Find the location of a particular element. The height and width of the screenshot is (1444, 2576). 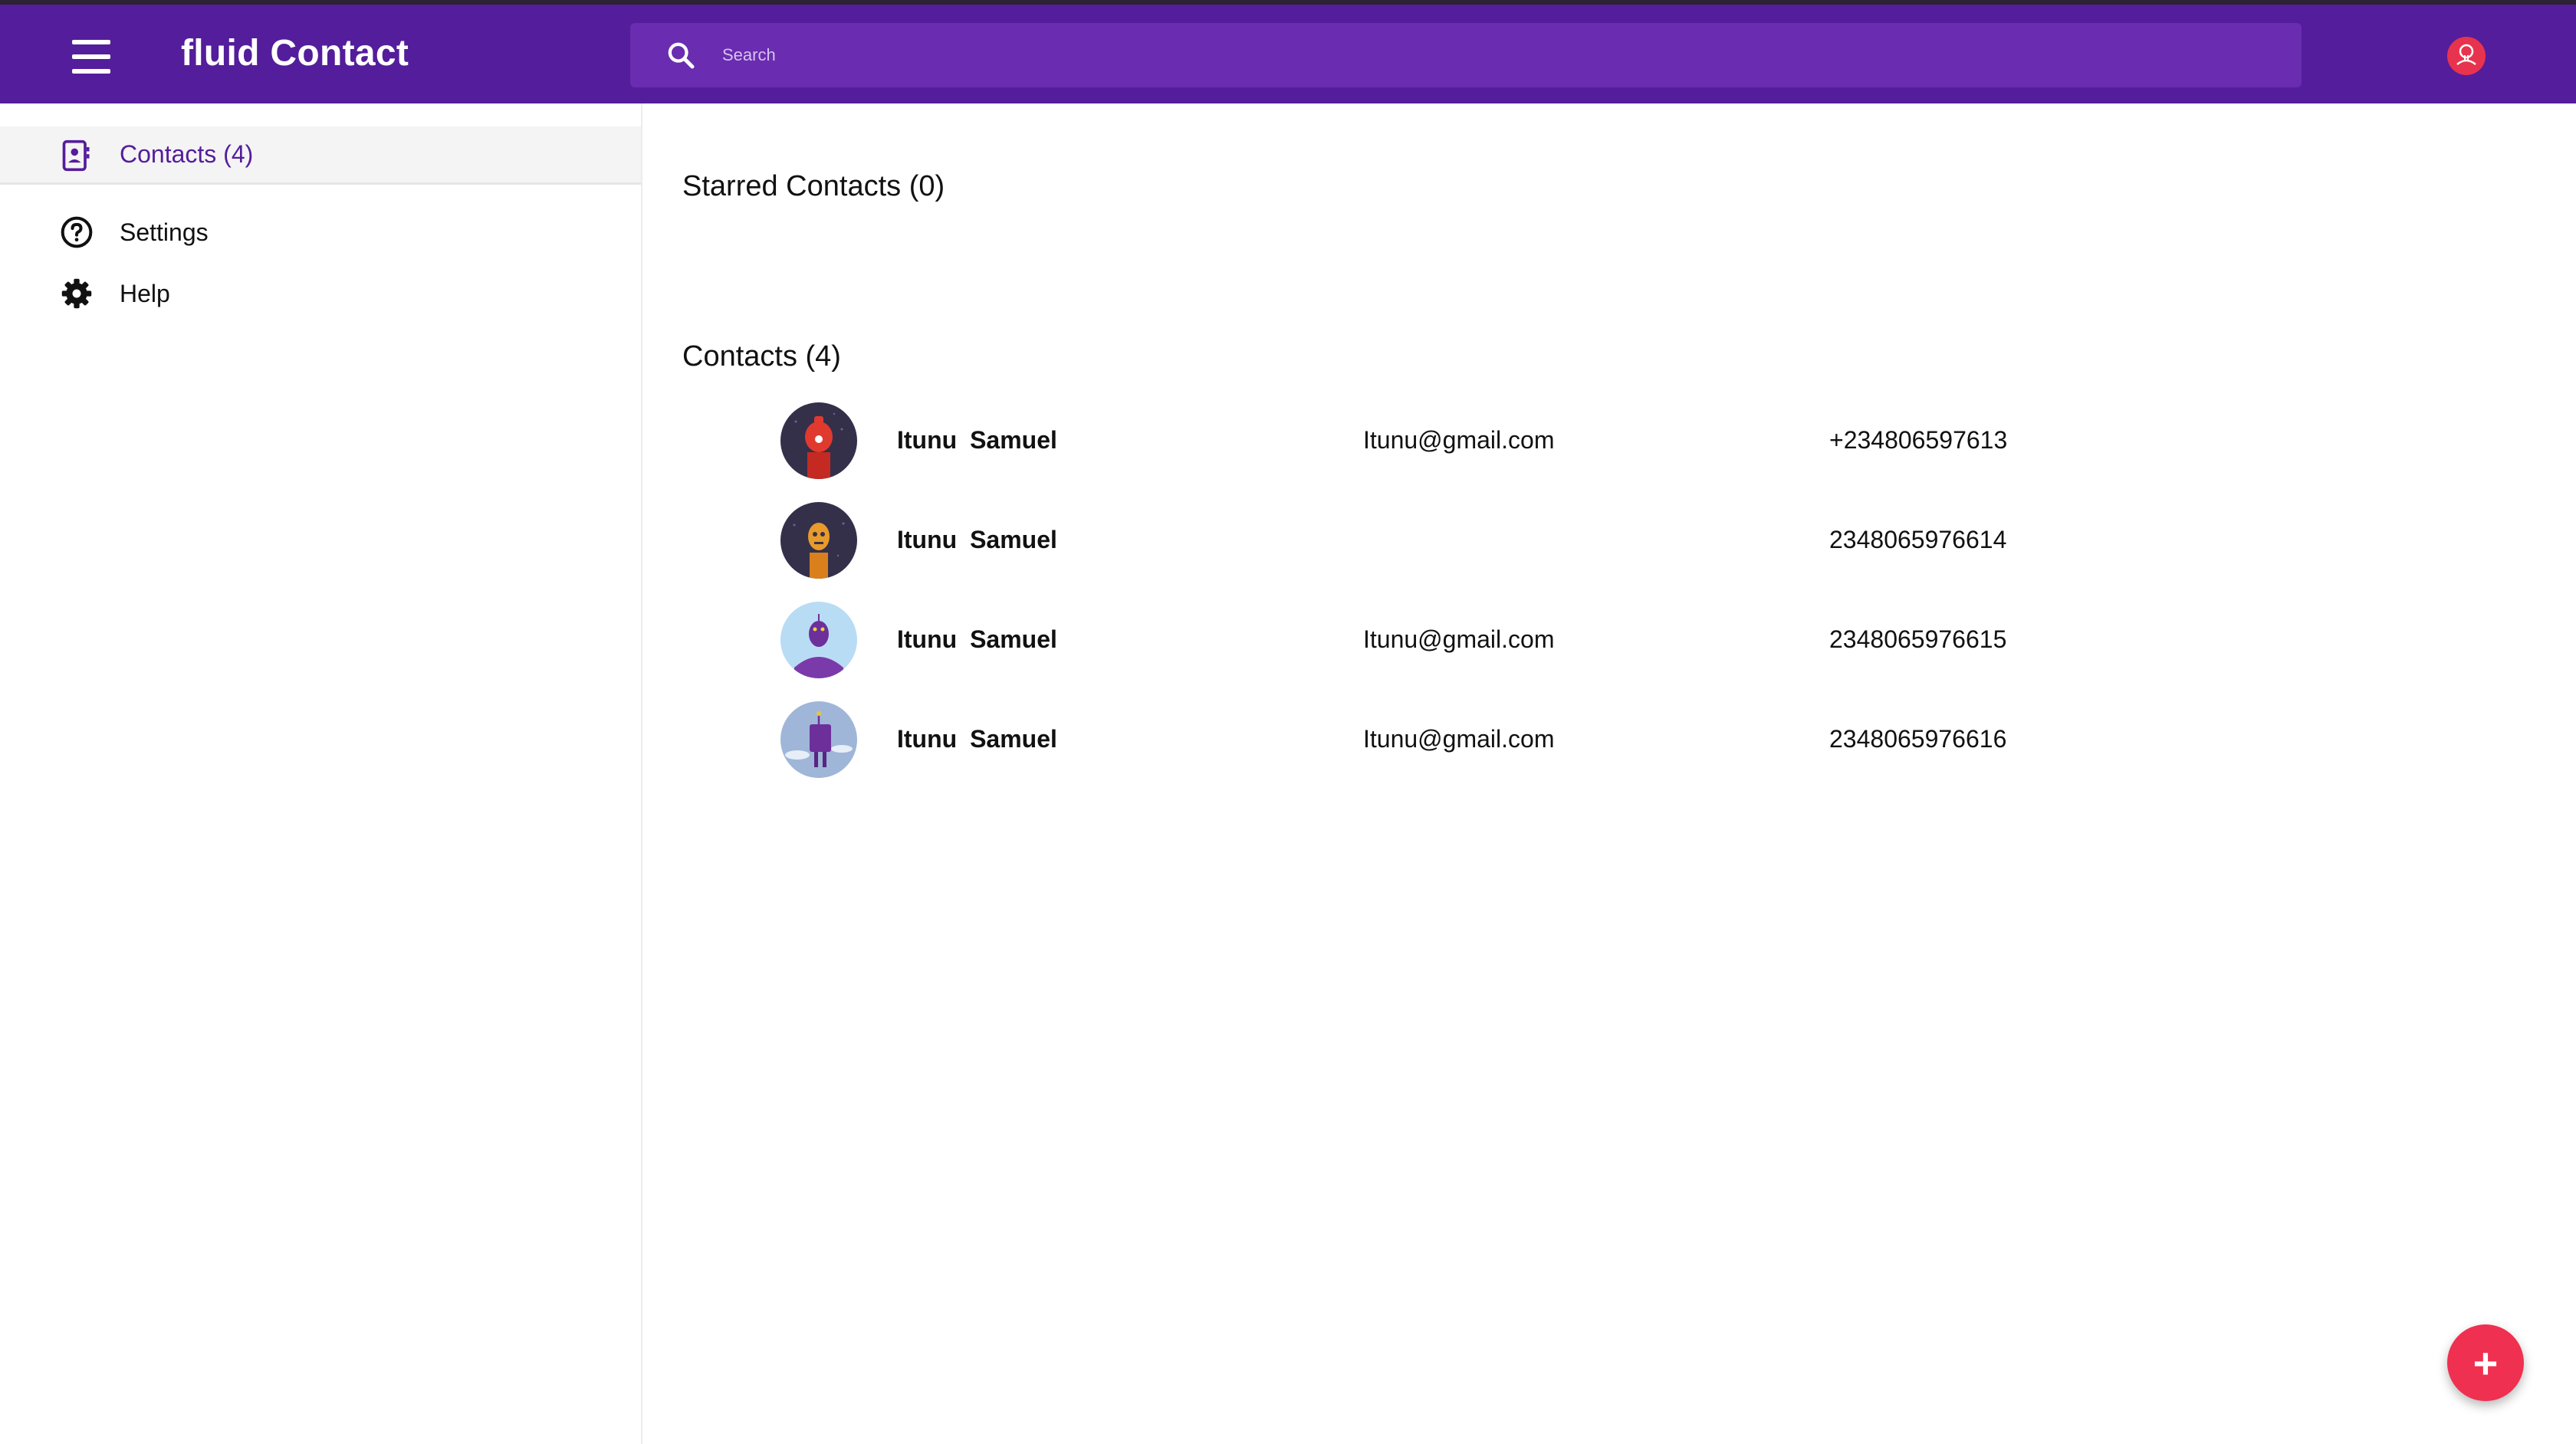

contacts-icon is located at coordinates (76, 155).